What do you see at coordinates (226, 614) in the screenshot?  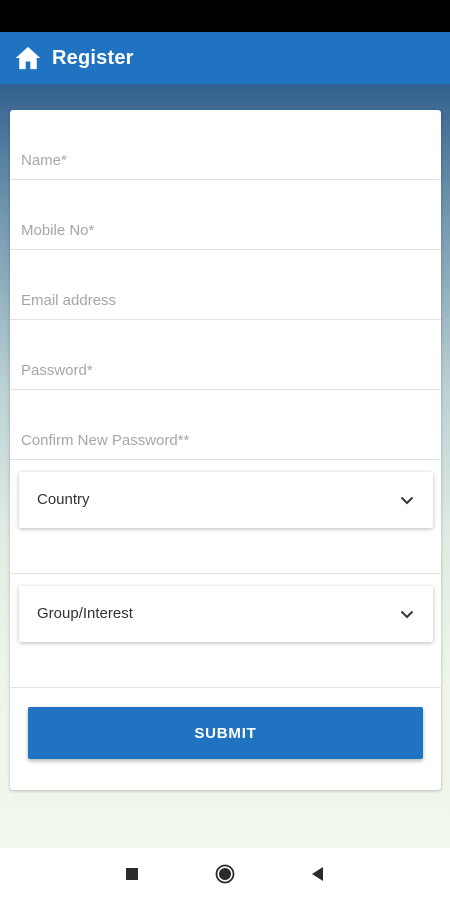 I see `group-interest-select: Group/Interest` at bounding box center [226, 614].